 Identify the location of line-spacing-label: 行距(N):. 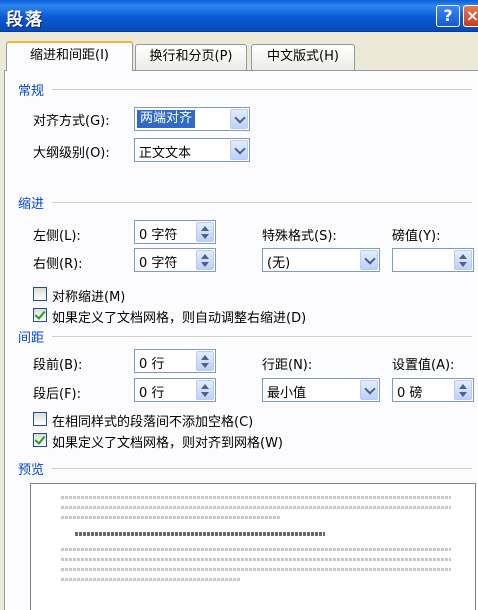
(287, 365).